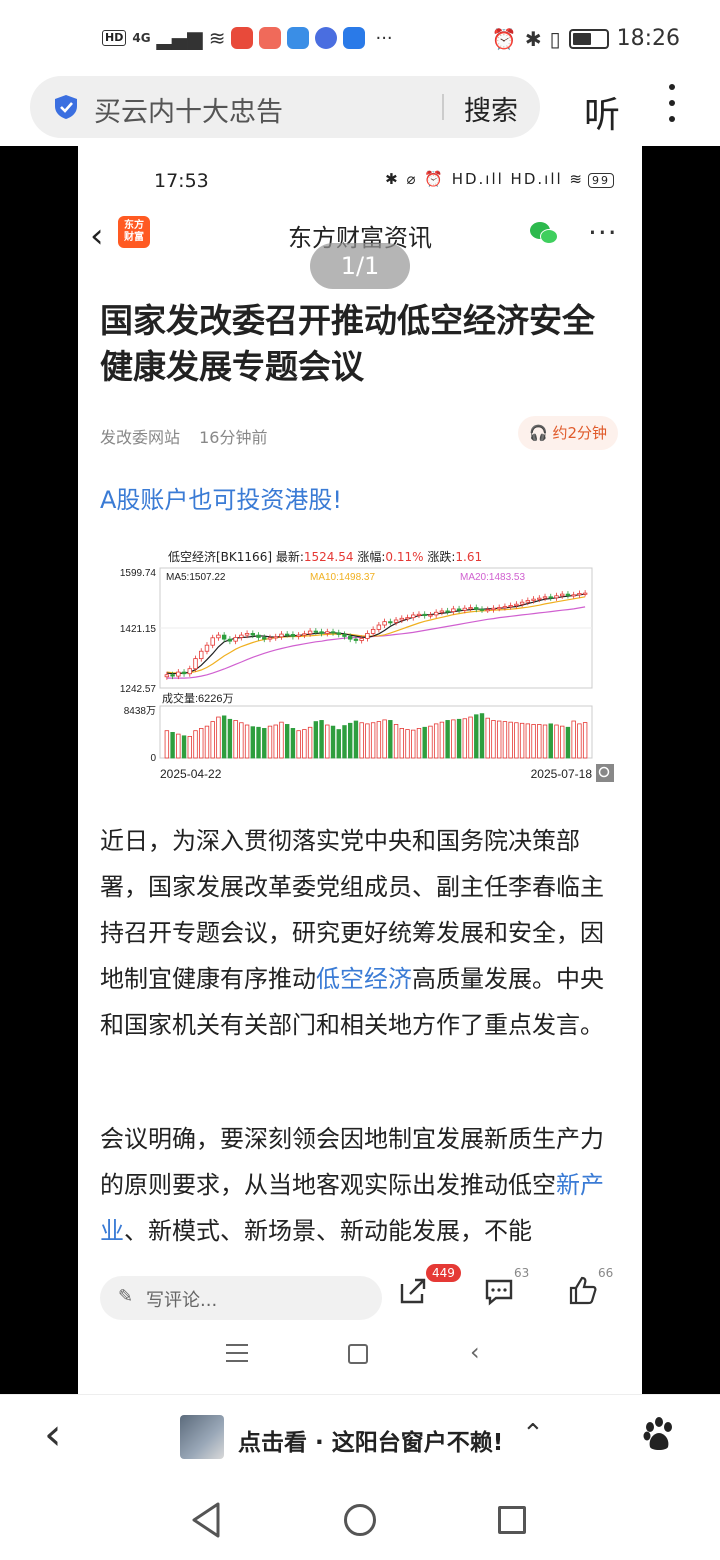 The image size is (720, 1560). Describe the element at coordinates (53, 1434) in the screenshot. I see `browser-back-icon: ‹` at that location.